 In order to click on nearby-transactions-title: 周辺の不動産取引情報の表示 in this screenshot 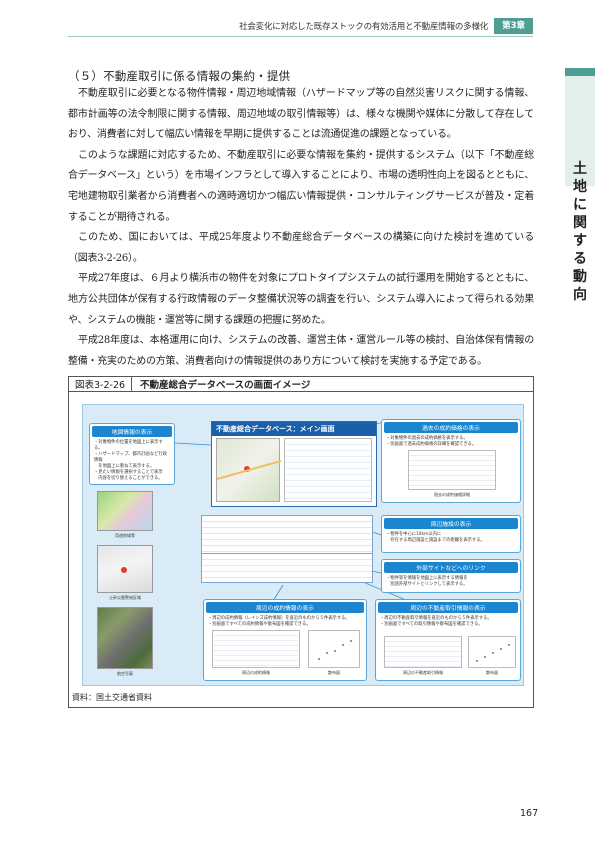, I will do `click(448, 607)`.